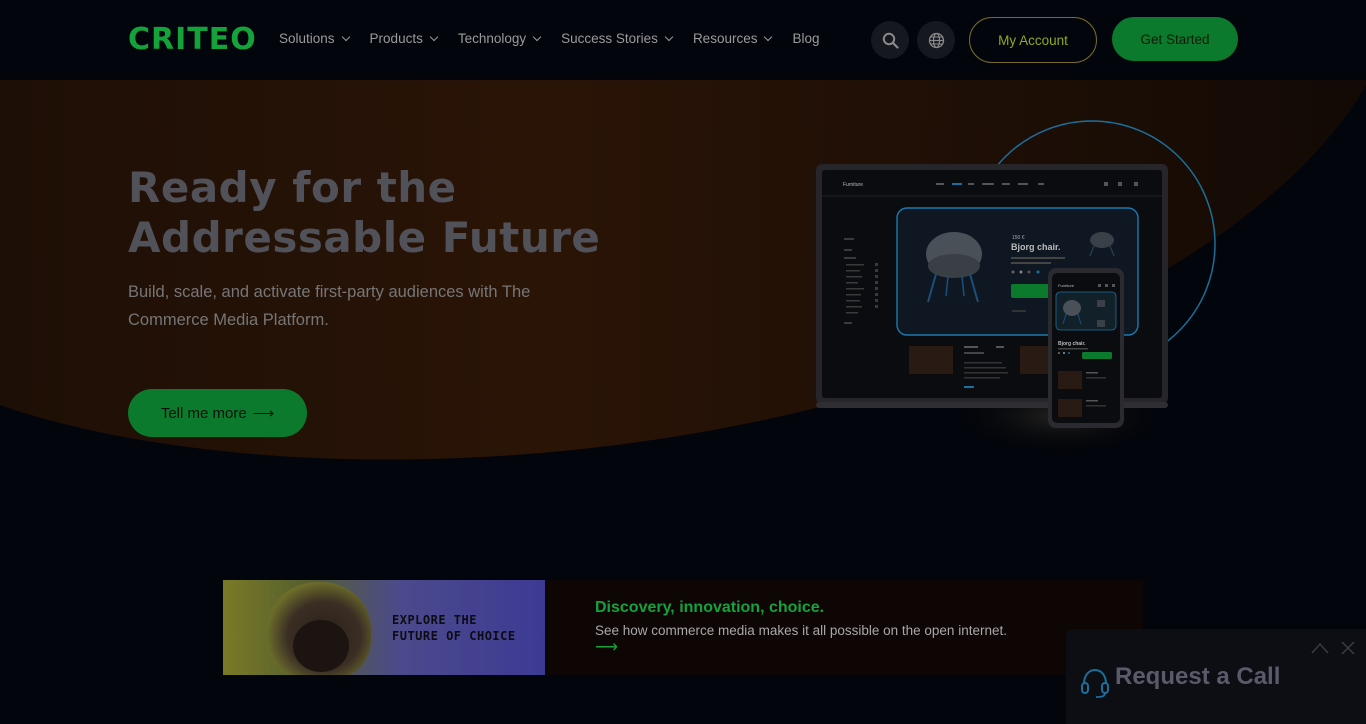  Describe the element at coordinates (1018, 238) in the screenshot. I see `mockup-product-price: 150 €` at that location.